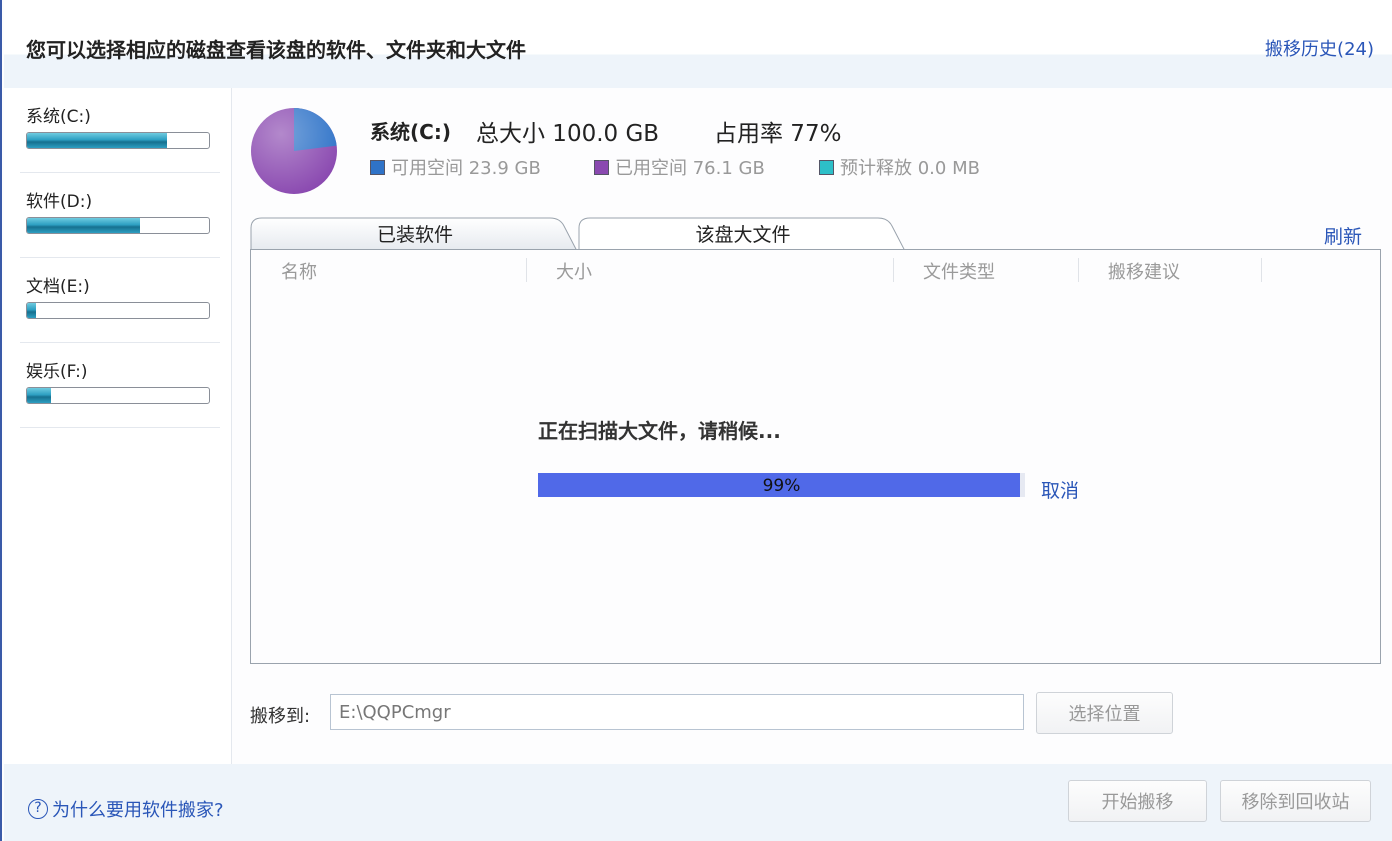 This screenshot has height=841, width=1392. I want to click on legend-expected-release: 预计释放 0.0 MB, so click(899, 167).